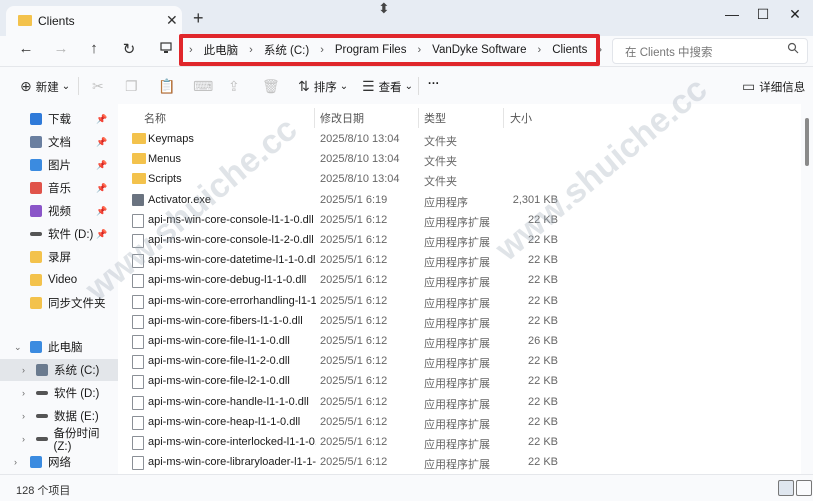 The width and height of the screenshot is (813, 501). What do you see at coordinates (42, 439) in the screenshot?
I see `drive-icon` at bounding box center [42, 439].